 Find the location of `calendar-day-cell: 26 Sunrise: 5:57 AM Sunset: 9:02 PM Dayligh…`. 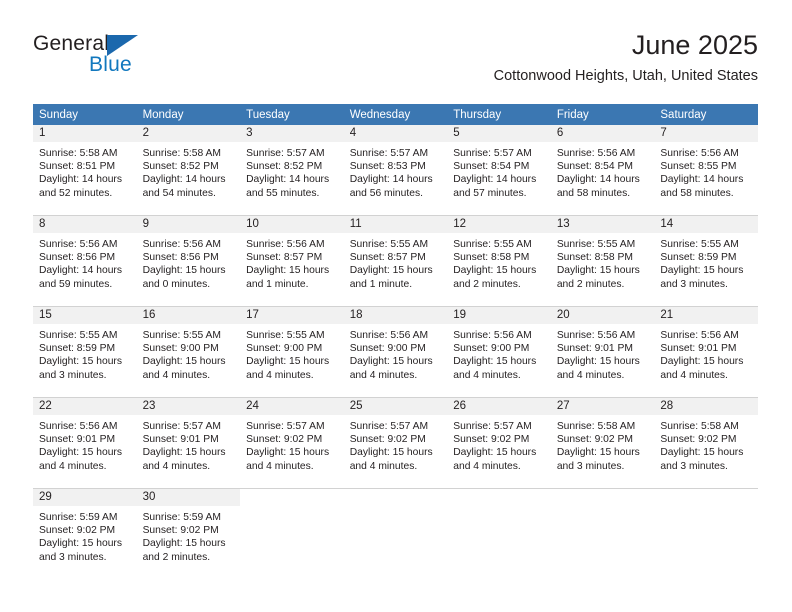

calendar-day-cell: 26 Sunrise: 5:57 AM Sunset: 9:02 PM Dayligh… is located at coordinates (499, 440).